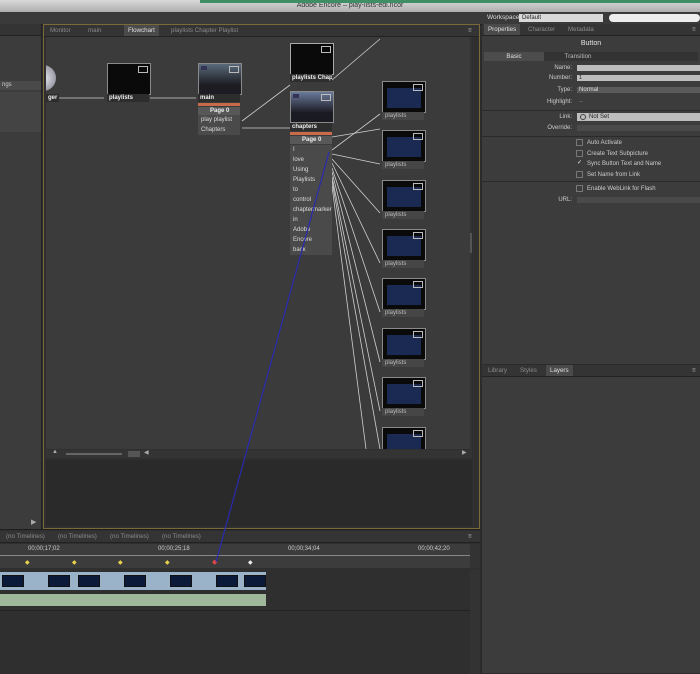 The image size is (700, 674). What do you see at coordinates (311, 210) in the screenshot?
I see `chapters-button-row: chaptermarker` at bounding box center [311, 210].